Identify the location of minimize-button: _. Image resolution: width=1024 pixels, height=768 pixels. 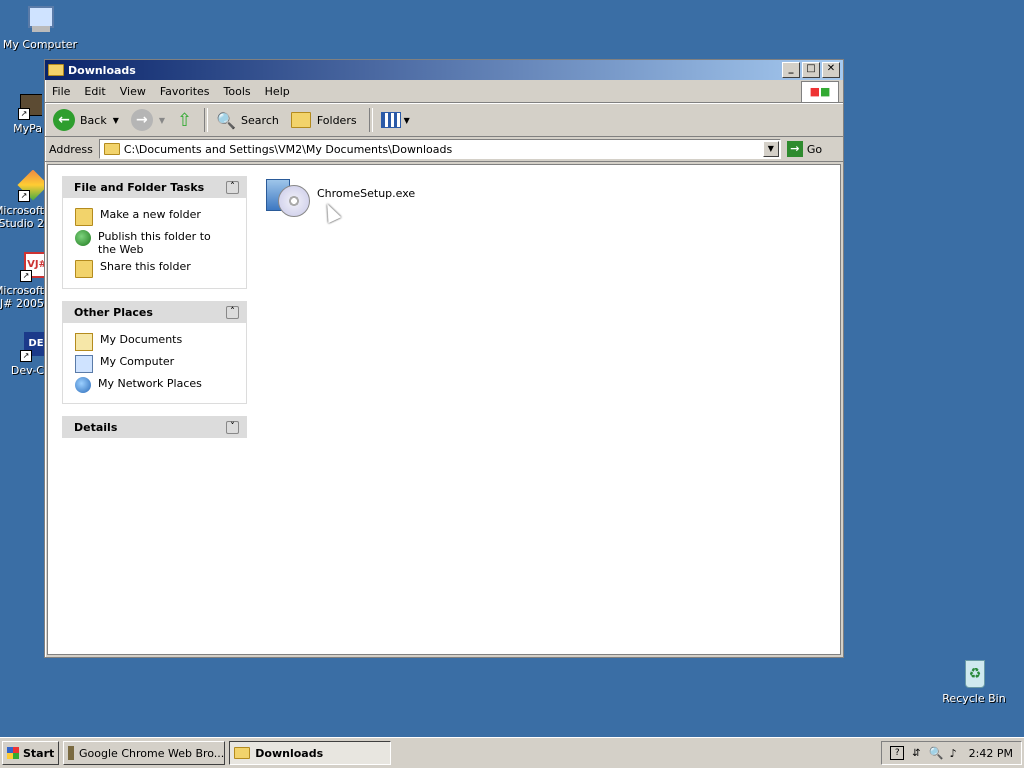
(791, 70).